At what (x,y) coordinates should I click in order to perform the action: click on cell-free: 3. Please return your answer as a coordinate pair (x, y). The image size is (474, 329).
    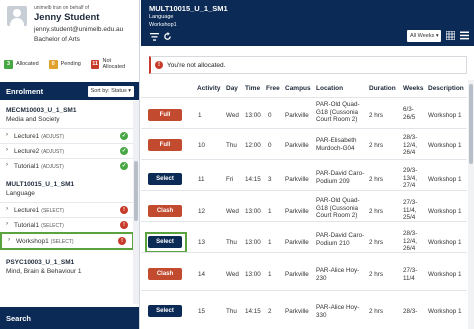
    Looking at the image, I should click on (270, 179).